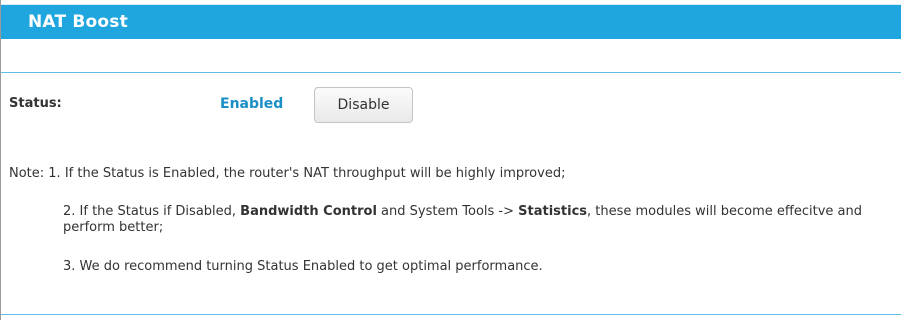 The image size is (901, 320). What do you see at coordinates (447, 211) in the screenshot?
I see `note-line-2-text-2: and System Tools ->` at bounding box center [447, 211].